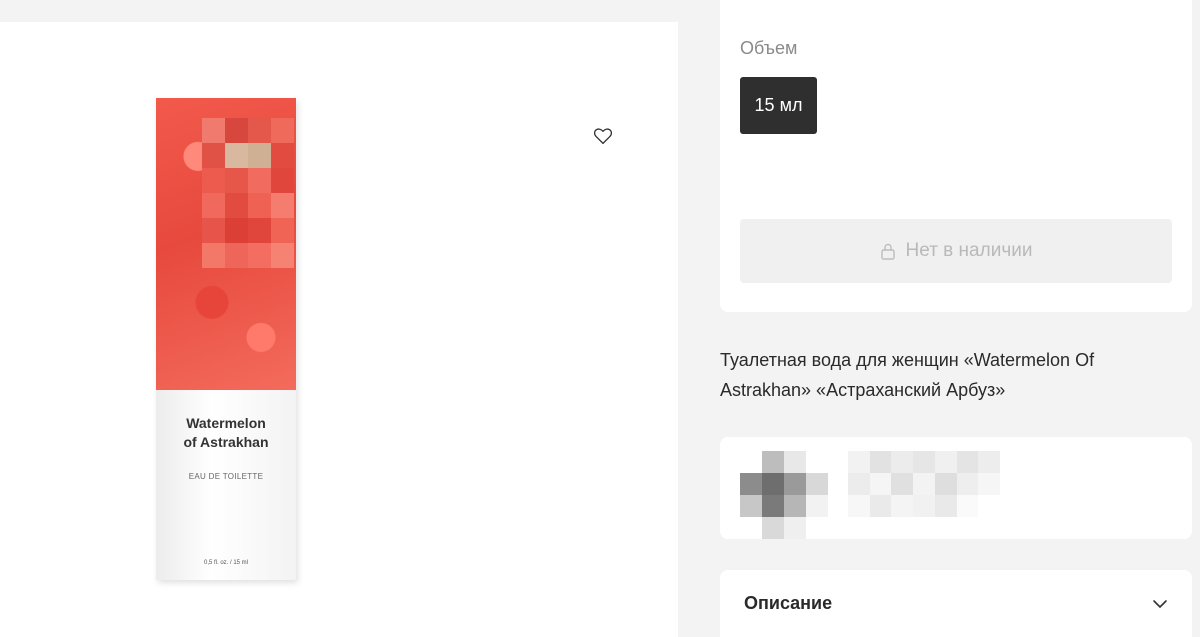  What do you see at coordinates (956, 603) in the screenshot?
I see `description-accordion: Описание` at bounding box center [956, 603].